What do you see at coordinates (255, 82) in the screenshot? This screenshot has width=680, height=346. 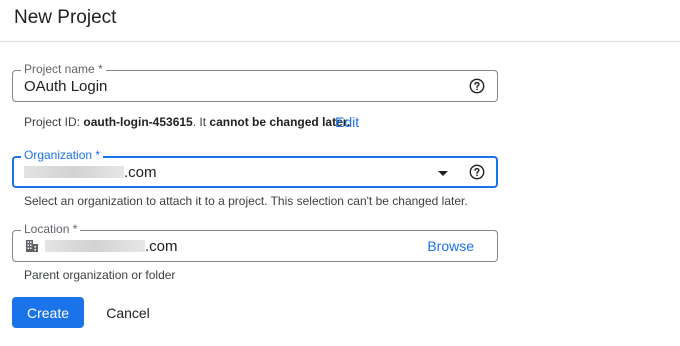 I see `project-name-field: Project name * OAuth Login` at bounding box center [255, 82].